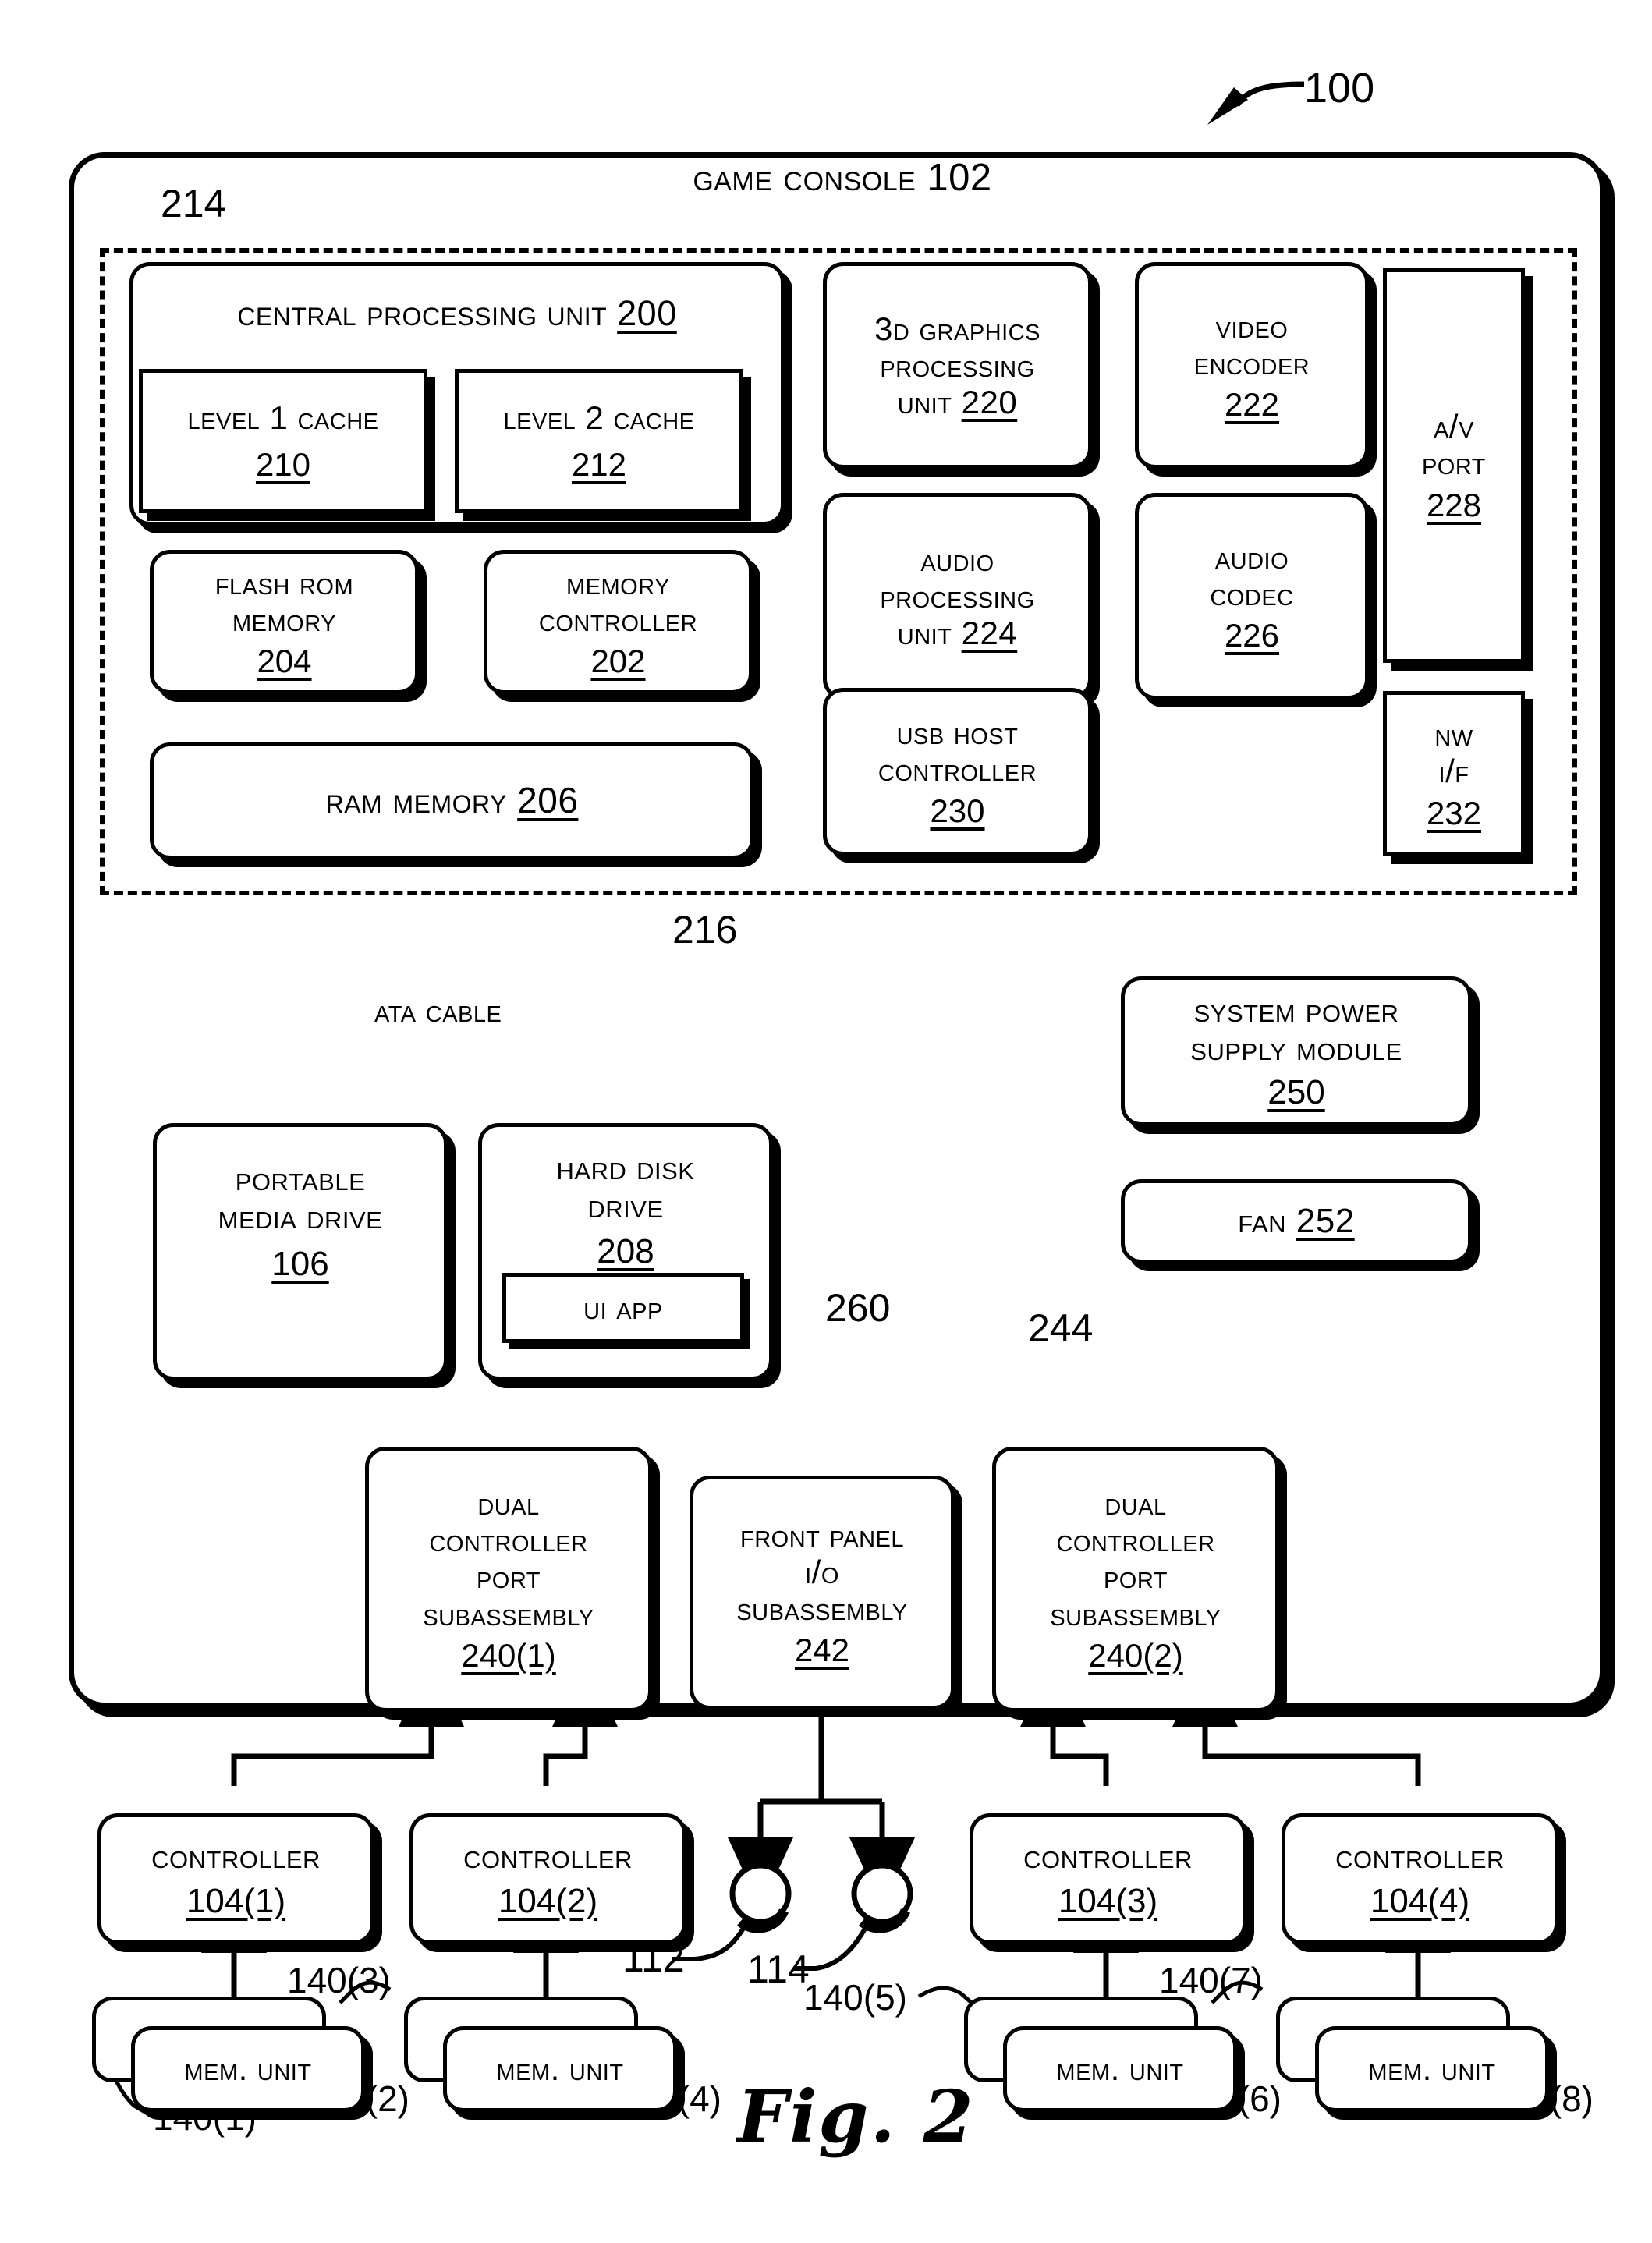  Describe the element at coordinates (248, 2069) in the screenshot. I see `block-mem-unit-1: Mem. Unit` at that location.